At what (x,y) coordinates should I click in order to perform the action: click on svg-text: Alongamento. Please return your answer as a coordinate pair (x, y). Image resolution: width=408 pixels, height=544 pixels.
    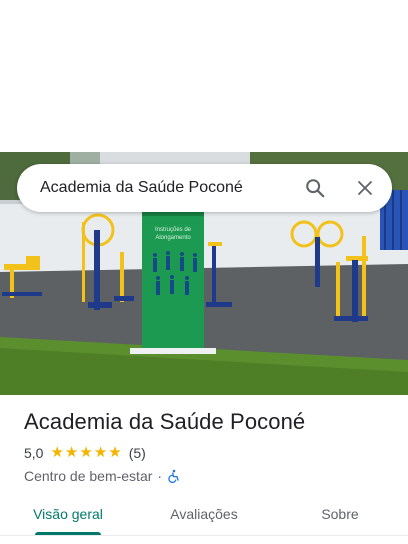
    Looking at the image, I should click on (173, 238).